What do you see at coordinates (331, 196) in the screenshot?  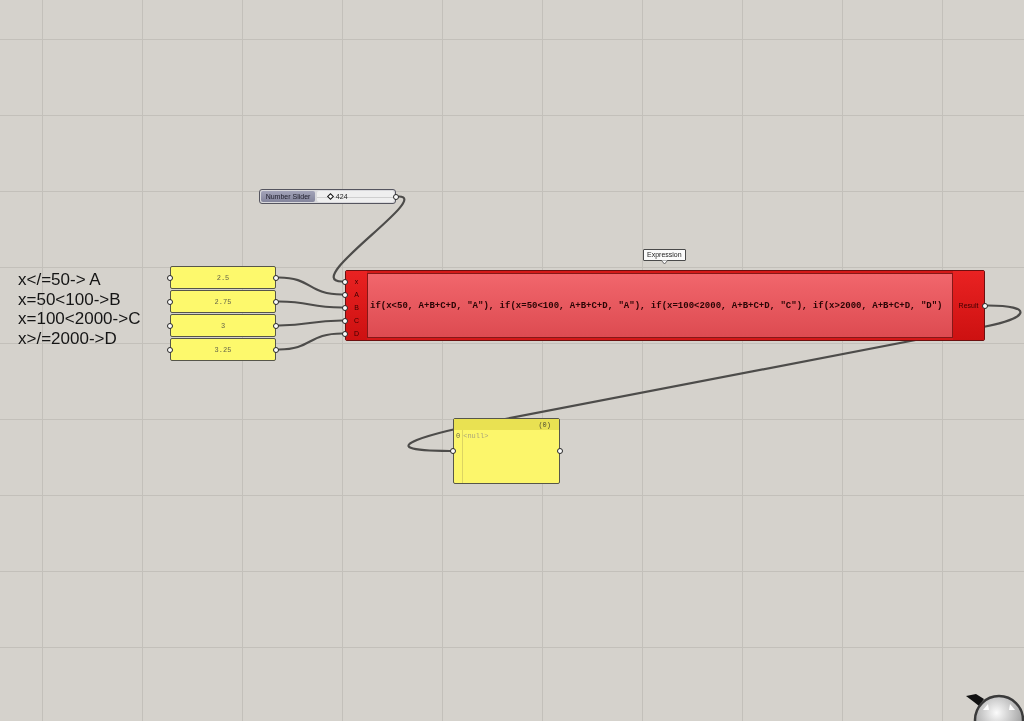 I see `slider-thumb` at bounding box center [331, 196].